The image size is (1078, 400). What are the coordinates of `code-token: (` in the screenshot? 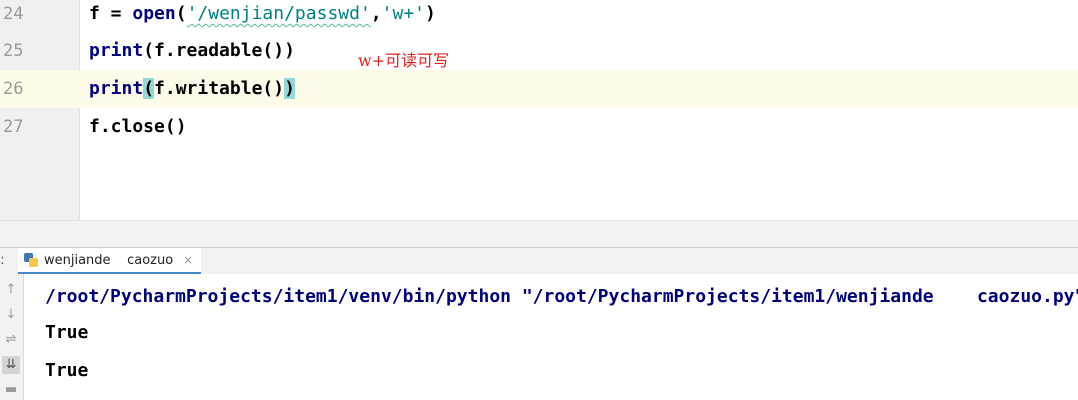 It's located at (181, 13).